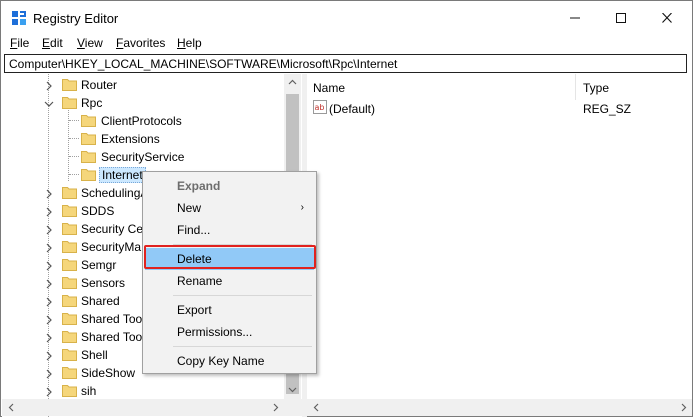  I want to click on menu-edit: Edit, so click(52, 43).